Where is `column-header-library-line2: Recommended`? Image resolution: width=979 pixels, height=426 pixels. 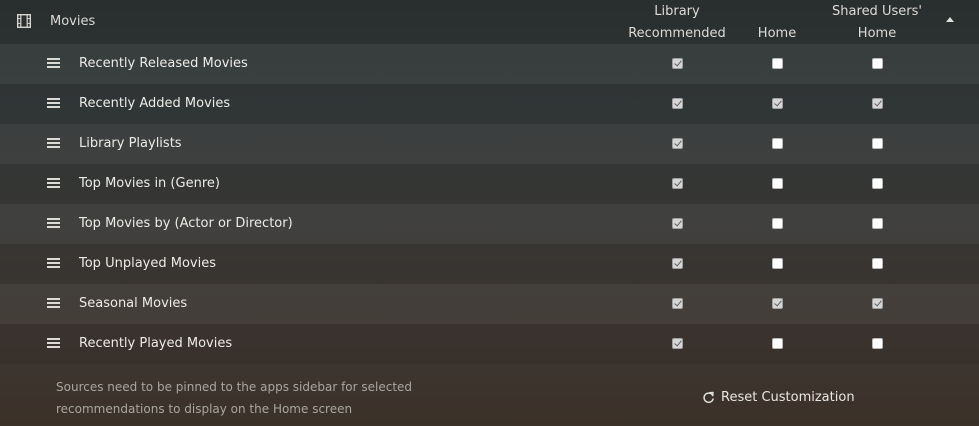
column-header-library-line2: Recommended is located at coordinates (677, 33).